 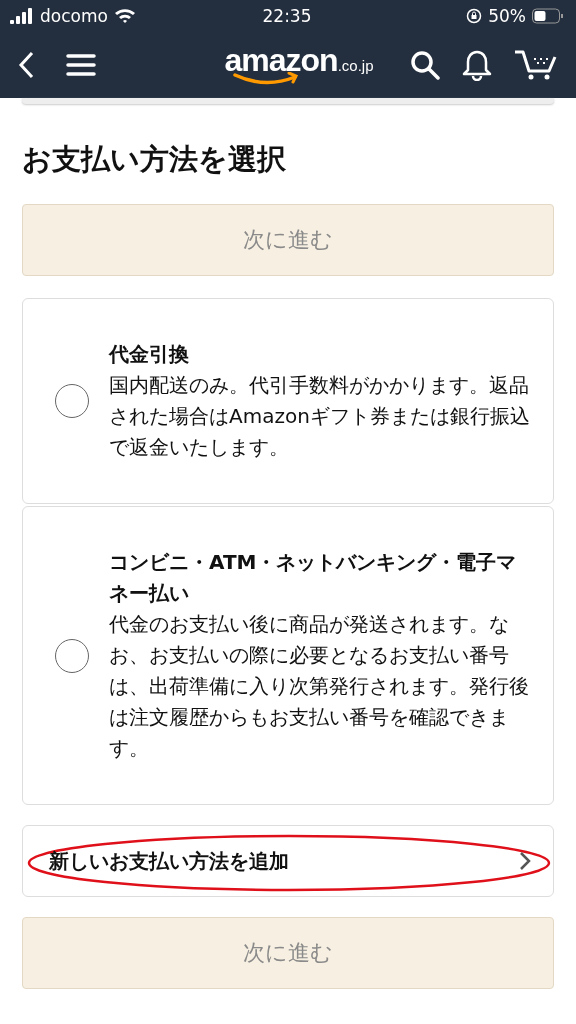 What do you see at coordinates (474, 16) in the screenshot?
I see `rotation-lock-icon` at bounding box center [474, 16].